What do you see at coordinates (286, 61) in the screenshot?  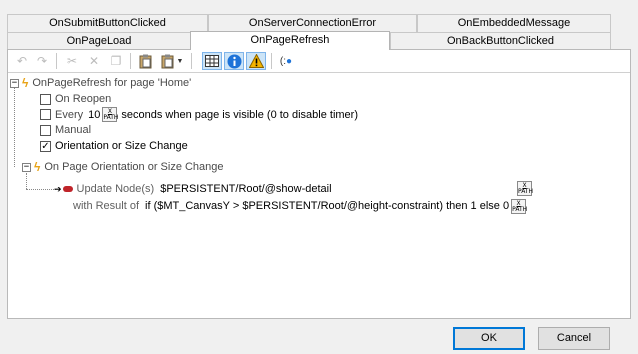 I see `breakpoint-icon: (: ●` at bounding box center [286, 61].